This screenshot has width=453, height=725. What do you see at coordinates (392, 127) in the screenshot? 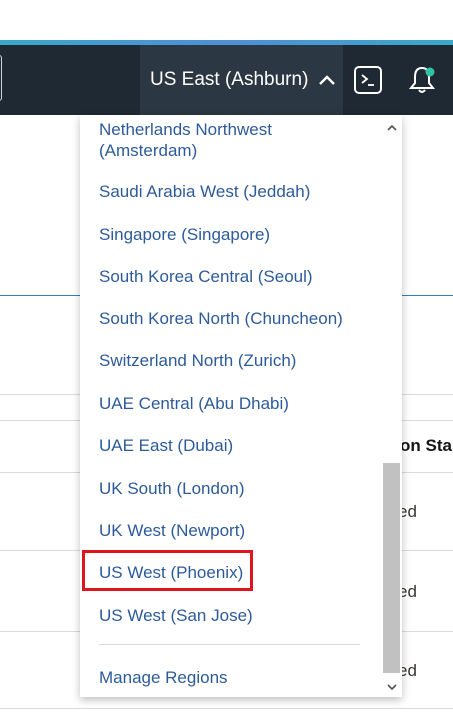
I see `scroll-up-arrow-icon` at bounding box center [392, 127].